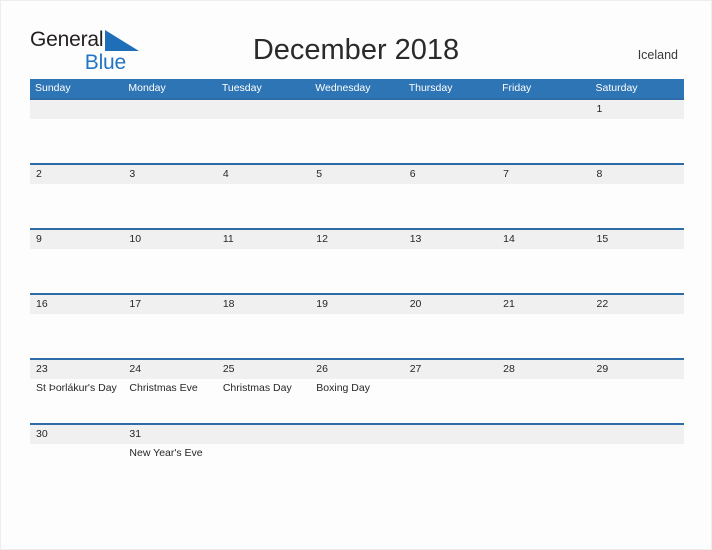  Describe the element at coordinates (263, 369) in the screenshot. I see `day-number: 25` at that location.